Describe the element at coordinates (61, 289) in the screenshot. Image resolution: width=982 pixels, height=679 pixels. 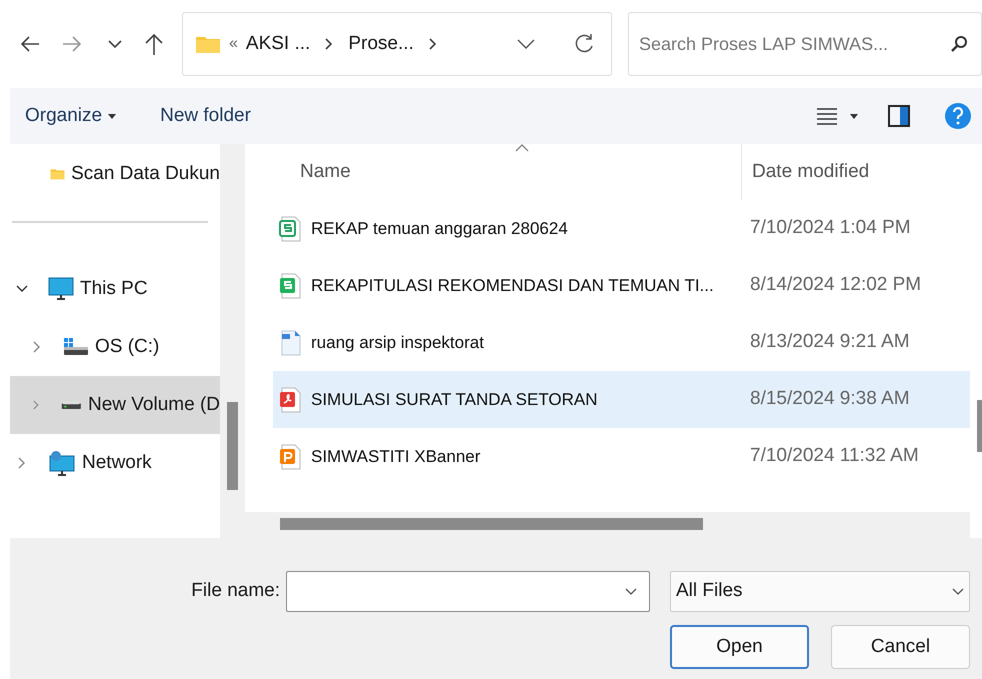
I see `monitor-icon` at that location.